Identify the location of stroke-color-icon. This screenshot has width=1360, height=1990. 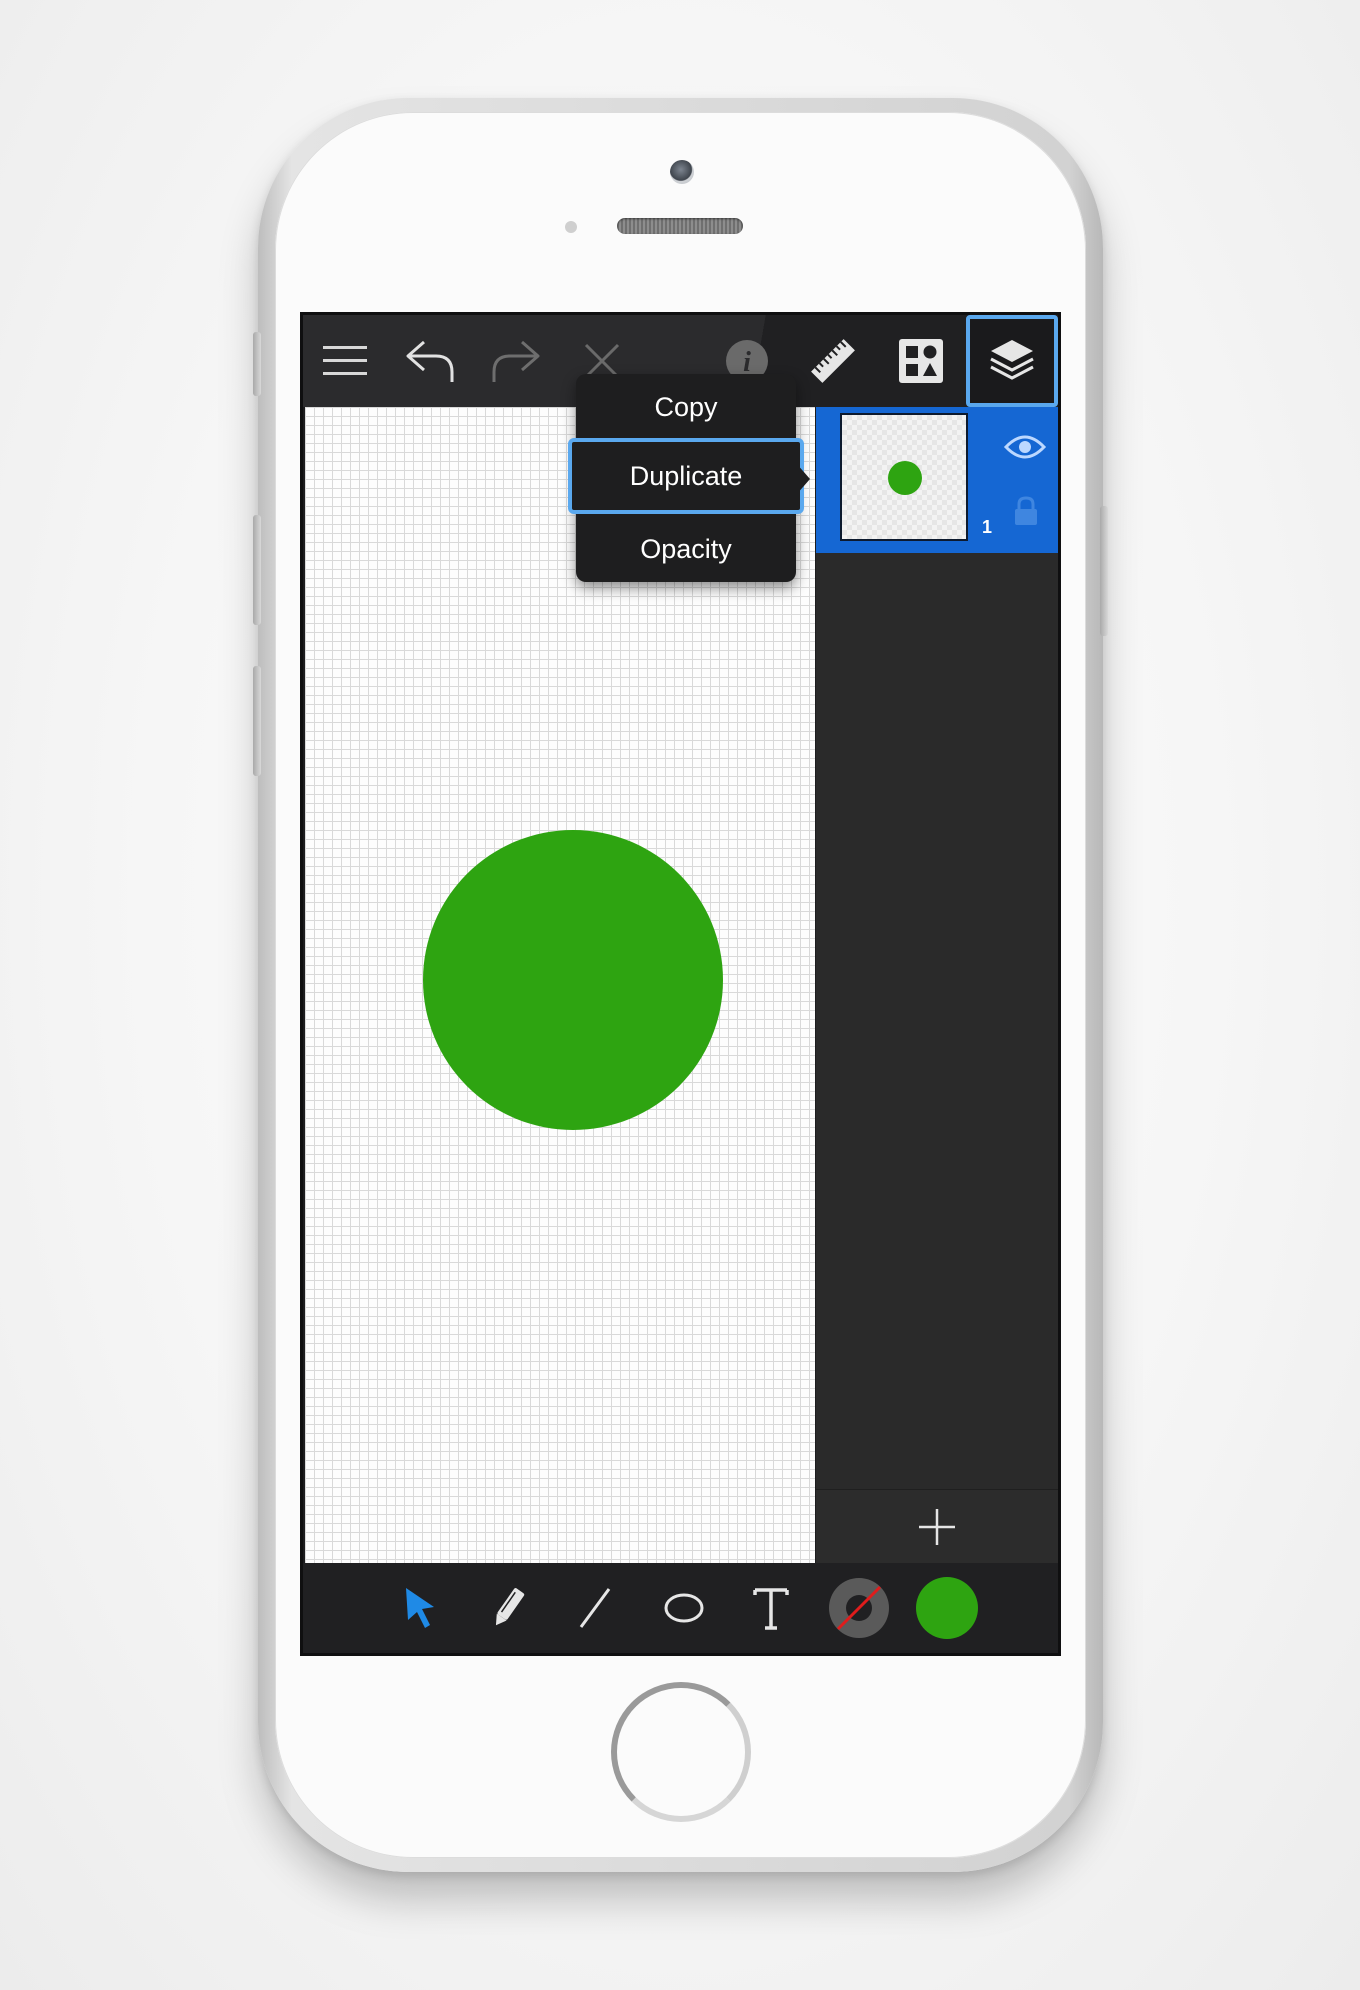
(859, 1608).